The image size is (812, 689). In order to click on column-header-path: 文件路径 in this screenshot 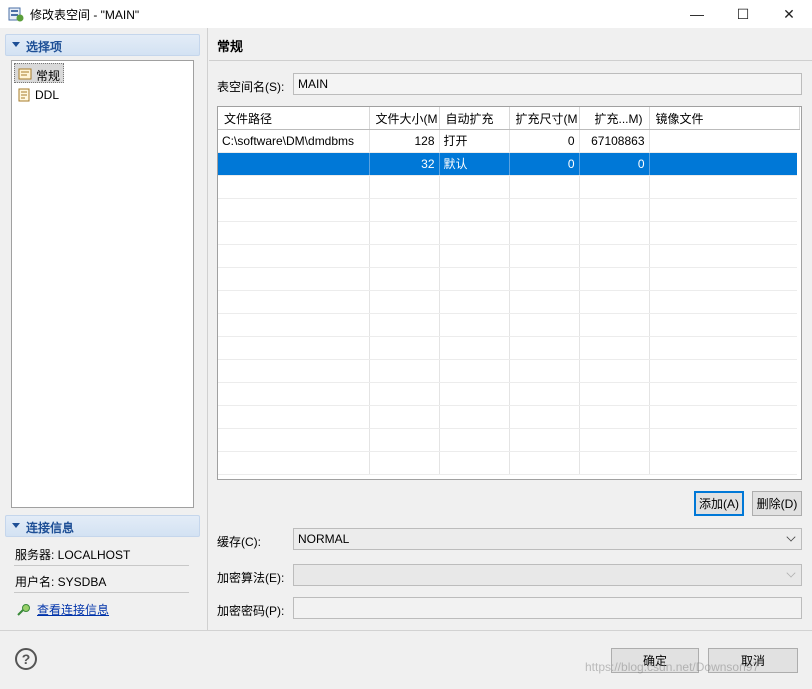, I will do `click(294, 118)`.